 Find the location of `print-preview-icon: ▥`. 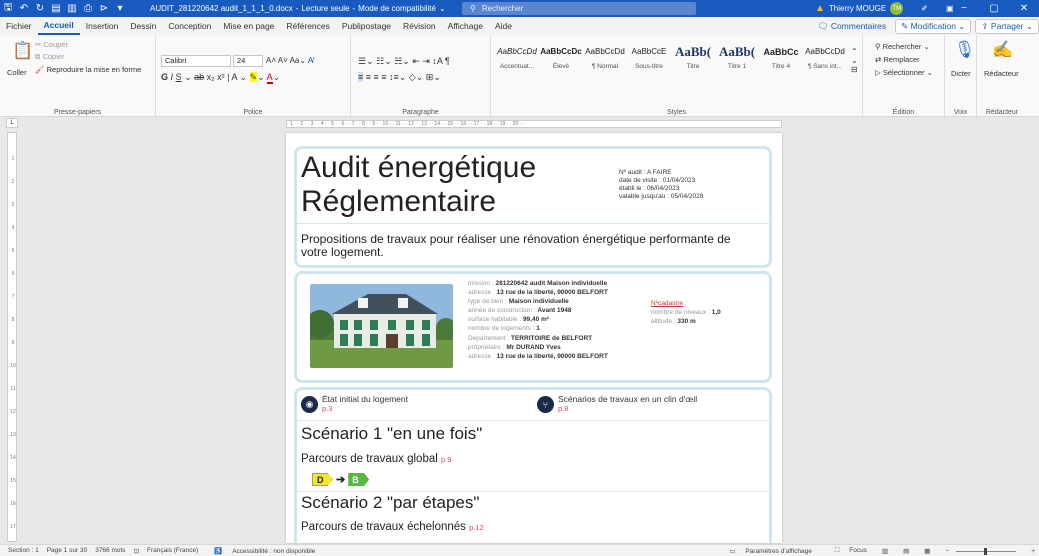

print-preview-icon: ▥ is located at coordinates (72, 8).